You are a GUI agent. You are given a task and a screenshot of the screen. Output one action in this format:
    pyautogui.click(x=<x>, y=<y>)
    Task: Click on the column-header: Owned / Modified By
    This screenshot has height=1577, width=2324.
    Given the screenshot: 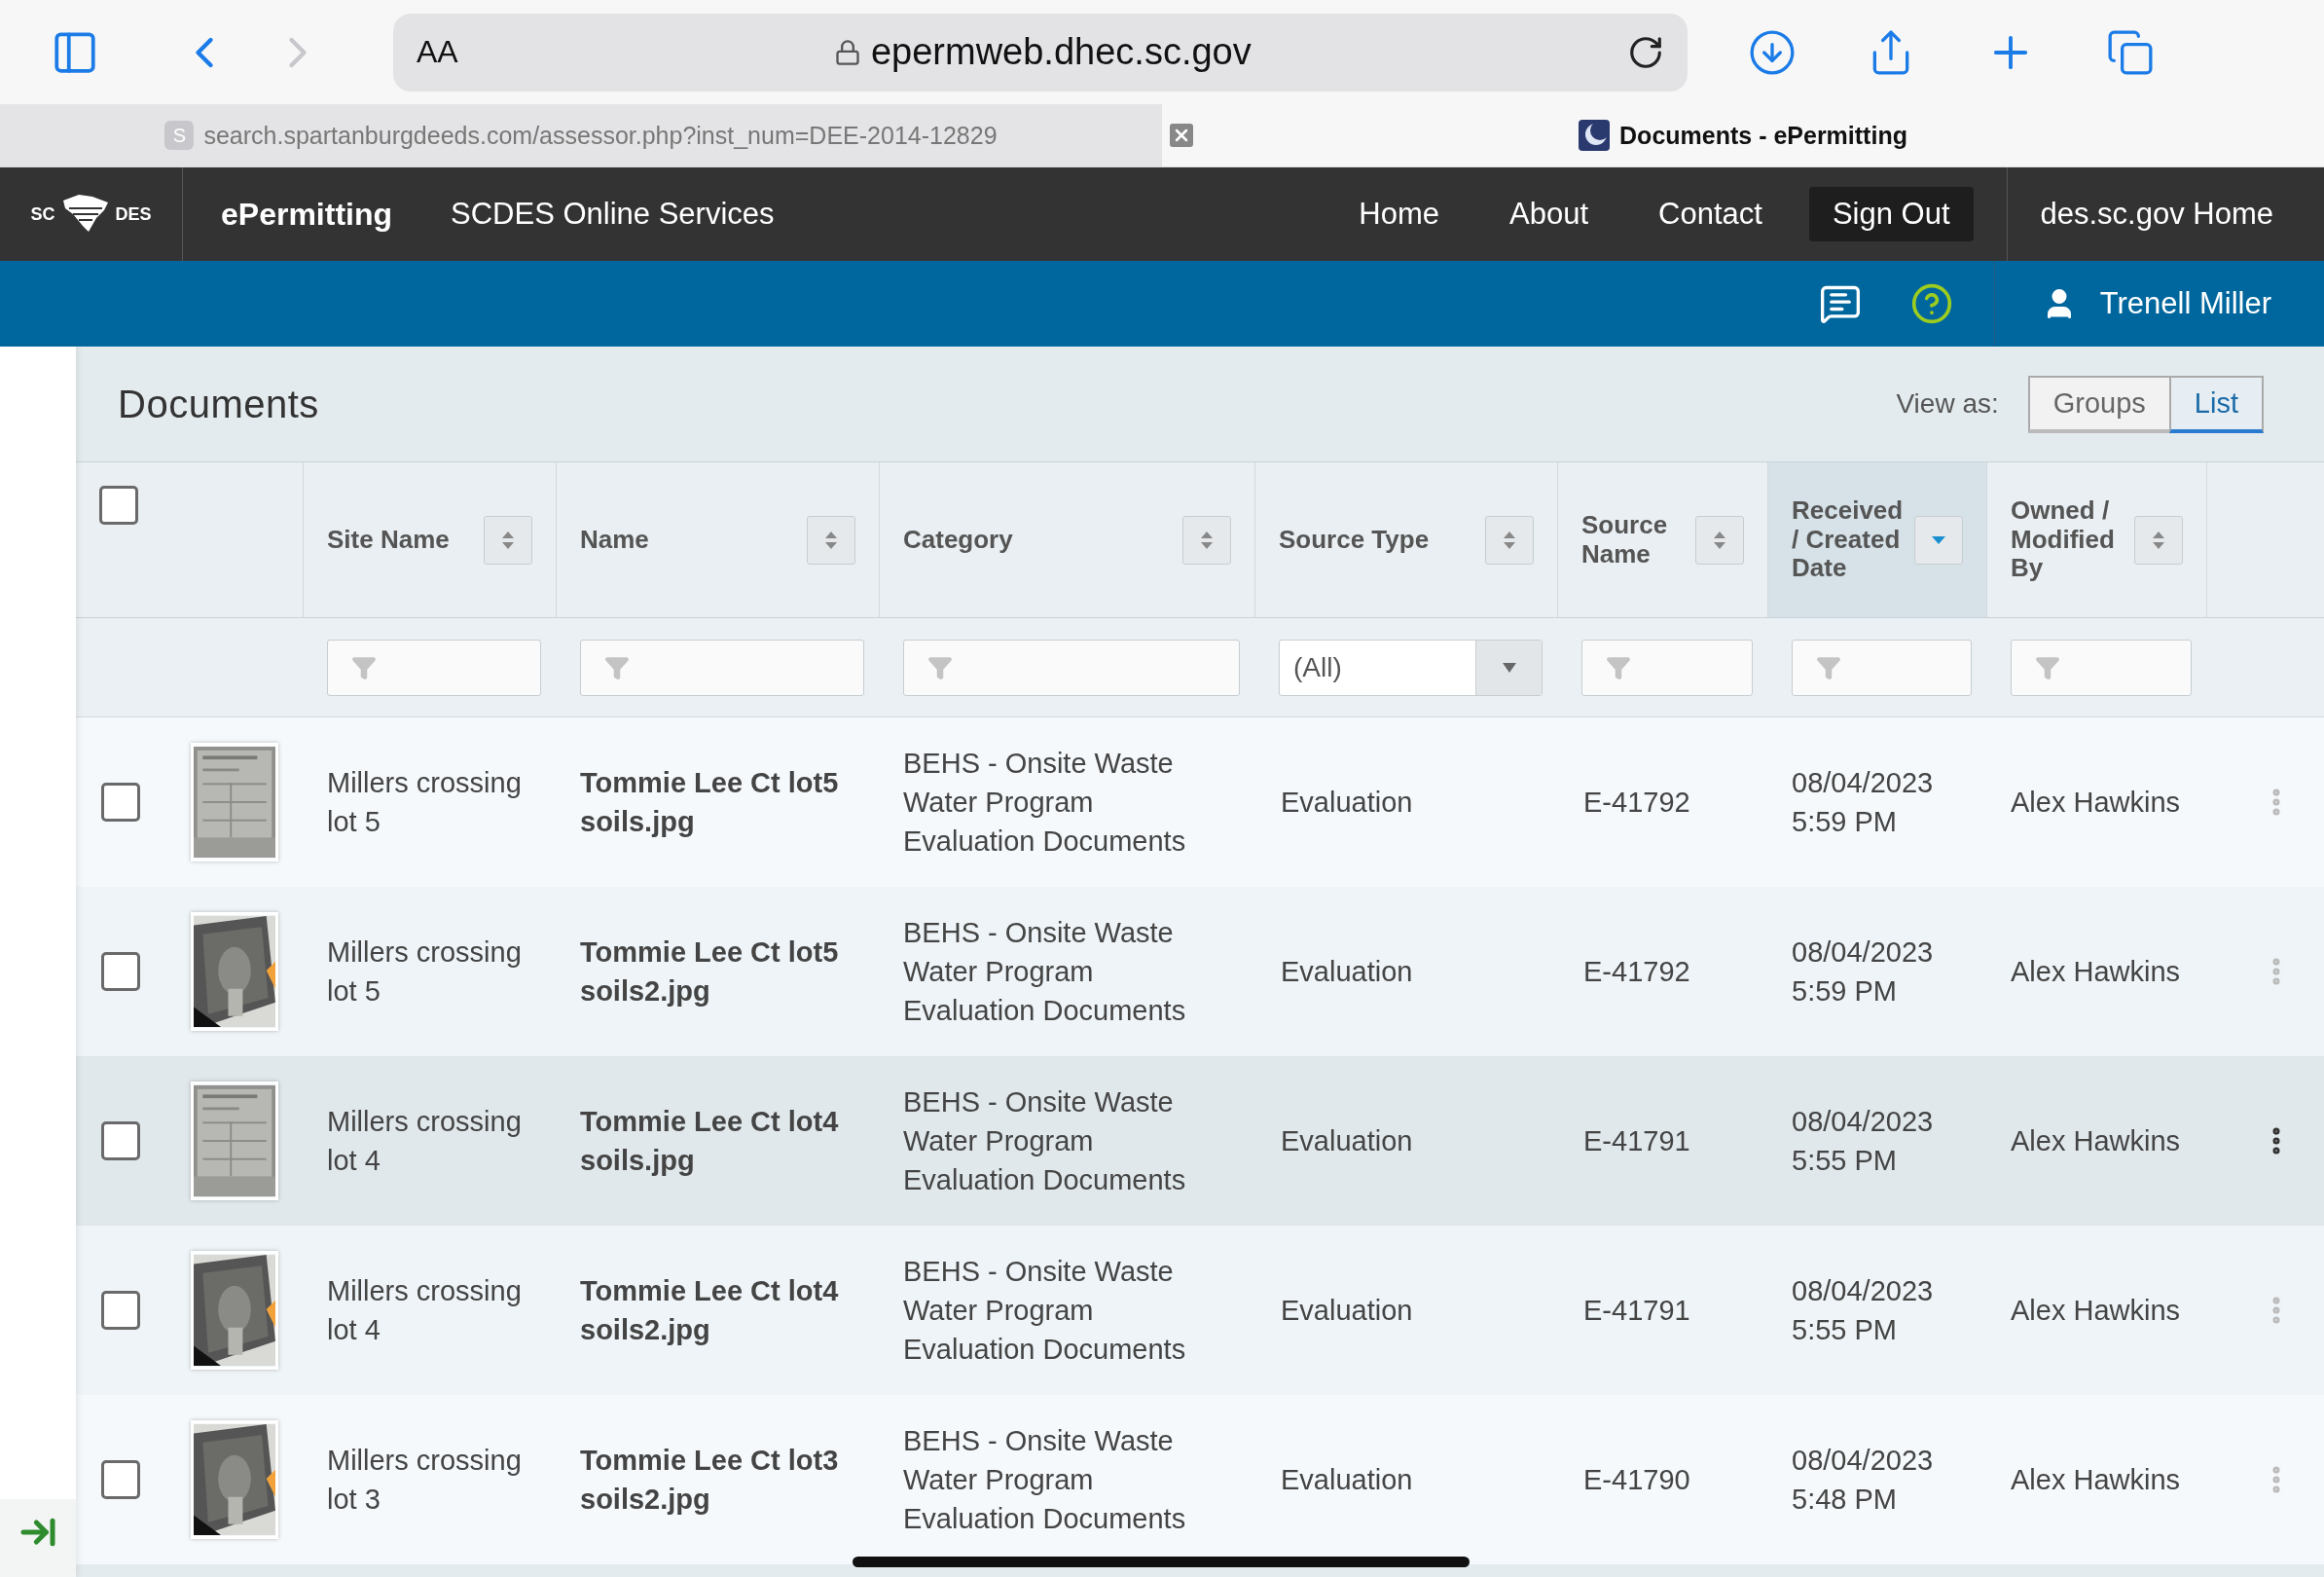 What is the action you would take?
    pyautogui.click(x=2097, y=540)
    